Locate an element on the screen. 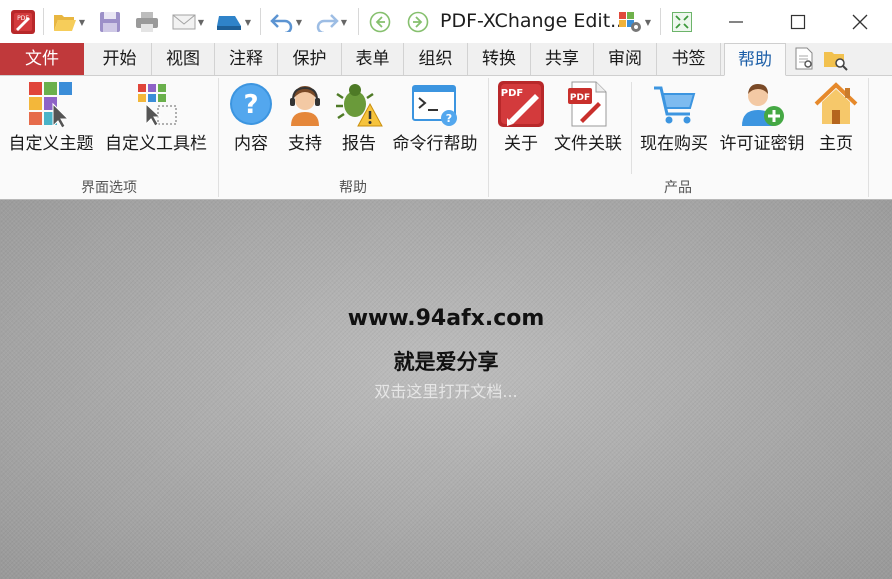  ui-options-button: ▼ is located at coordinates (634, 22).